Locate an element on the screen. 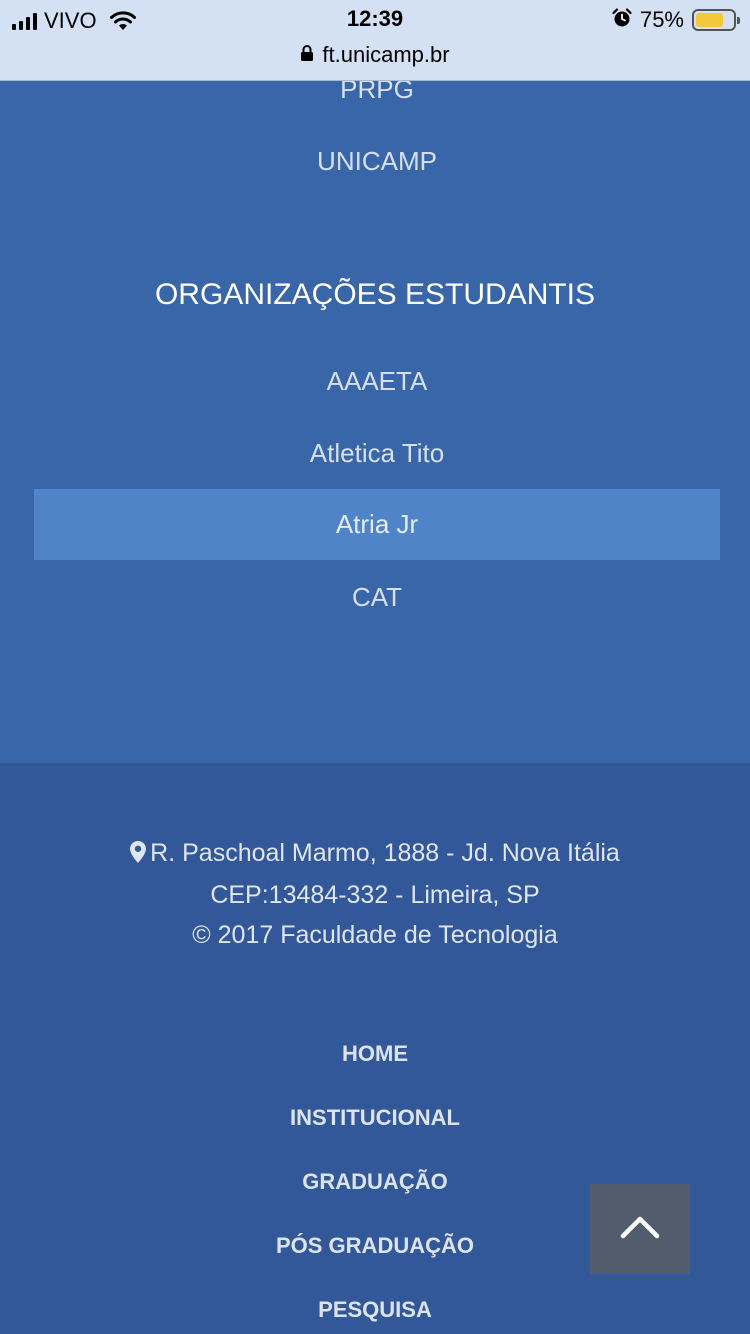 This screenshot has width=750, height=1334. status-bar: VIVO 12:39 75% ft.unicamp.br is located at coordinates (375, 40).